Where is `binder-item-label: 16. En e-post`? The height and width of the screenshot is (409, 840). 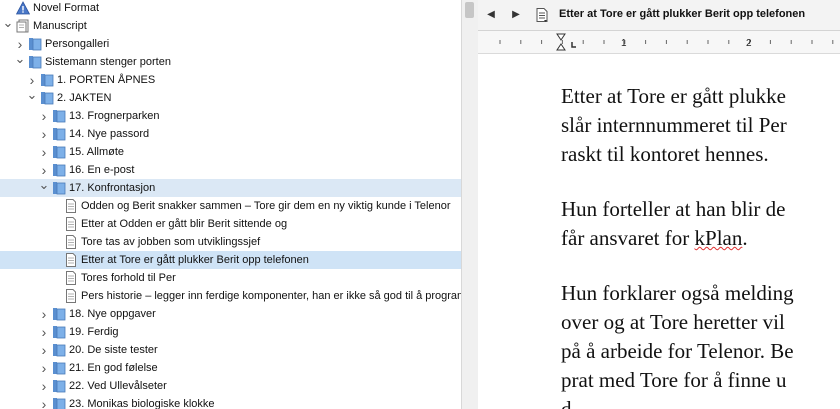
binder-item-label: 16. En e-post is located at coordinates (102, 170).